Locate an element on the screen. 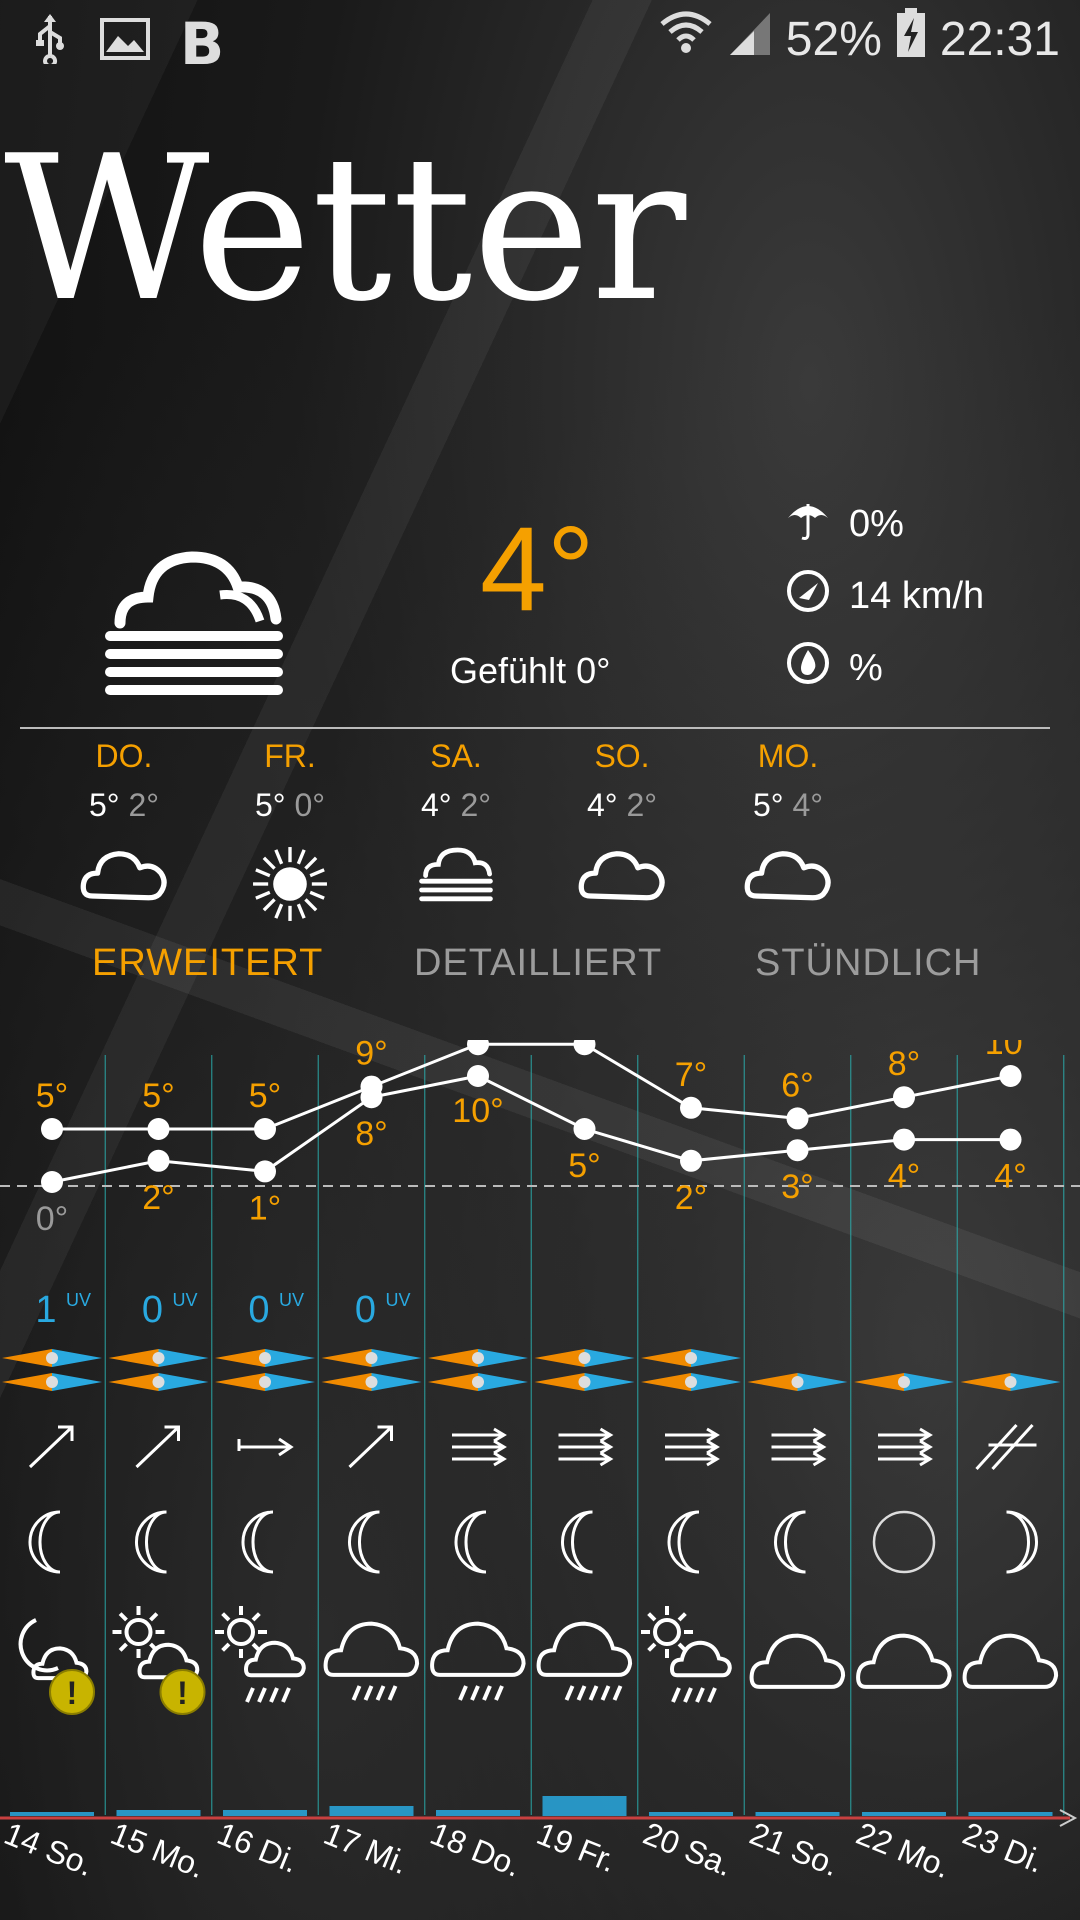 The height and width of the screenshot is (1920, 1080). tab-stuendlich: STÜNDLICH is located at coordinates (868, 963).